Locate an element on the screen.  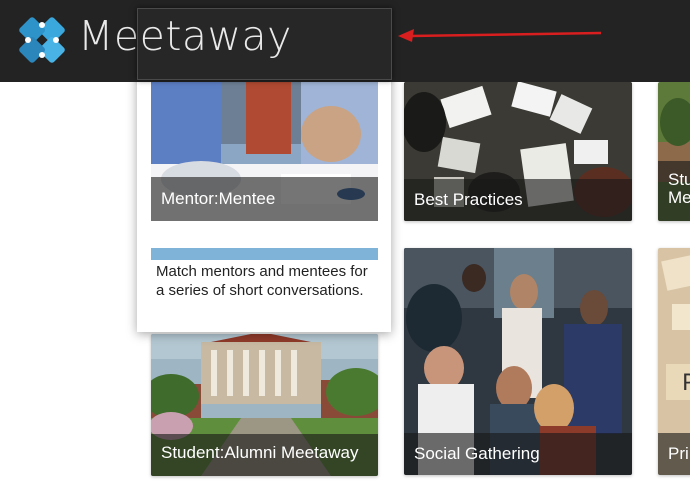
tile-label: Student:Alumni Meetaway is located at coordinates (264, 455).